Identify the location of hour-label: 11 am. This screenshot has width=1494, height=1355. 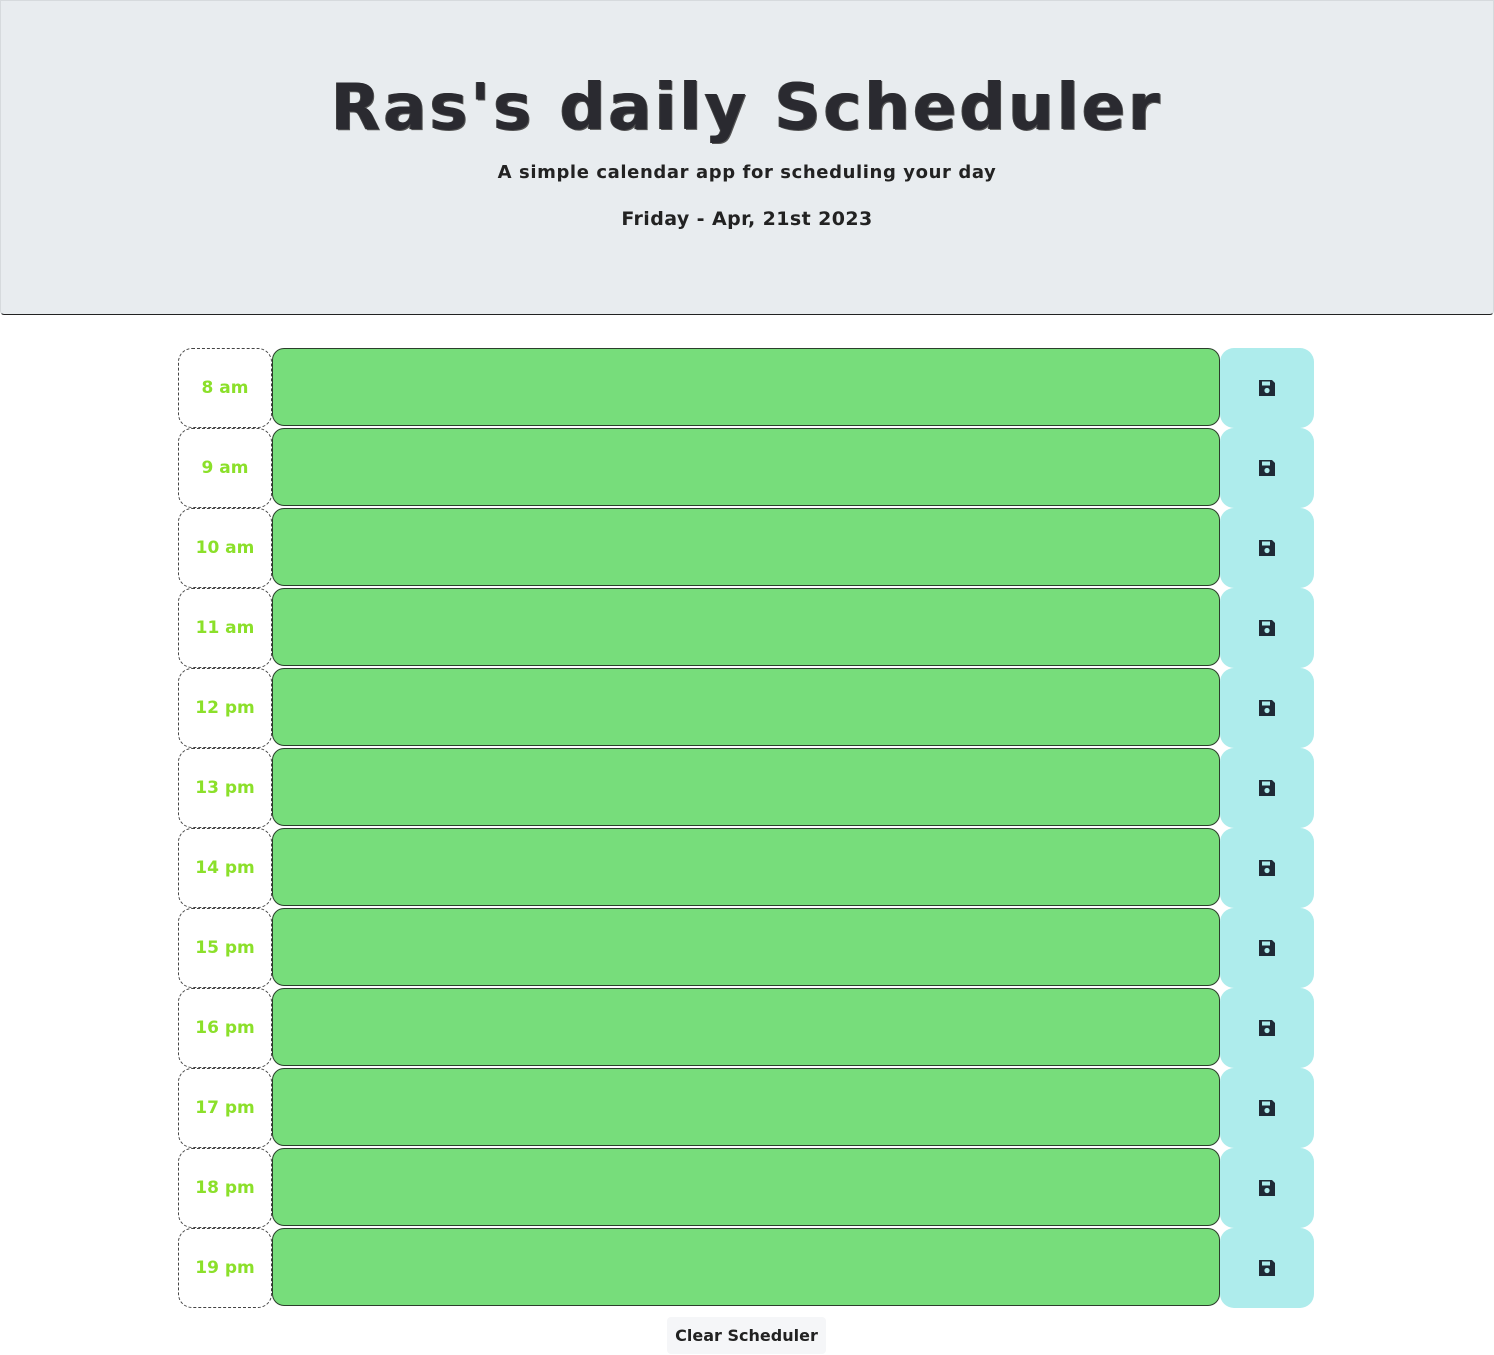
(225, 628).